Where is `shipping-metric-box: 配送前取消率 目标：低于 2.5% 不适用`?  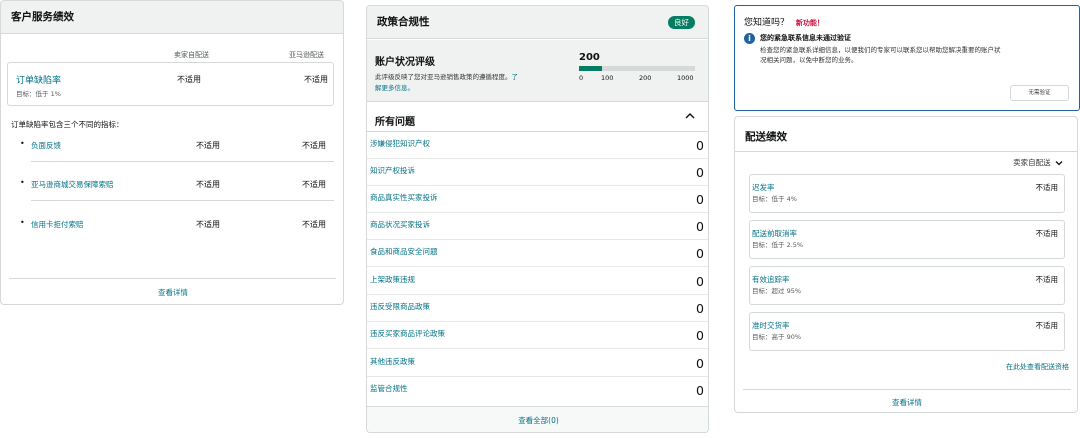 shipping-metric-box: 配送前取消率 目标：低于 2.5% 不适用 is located at coordinates (907, 239).